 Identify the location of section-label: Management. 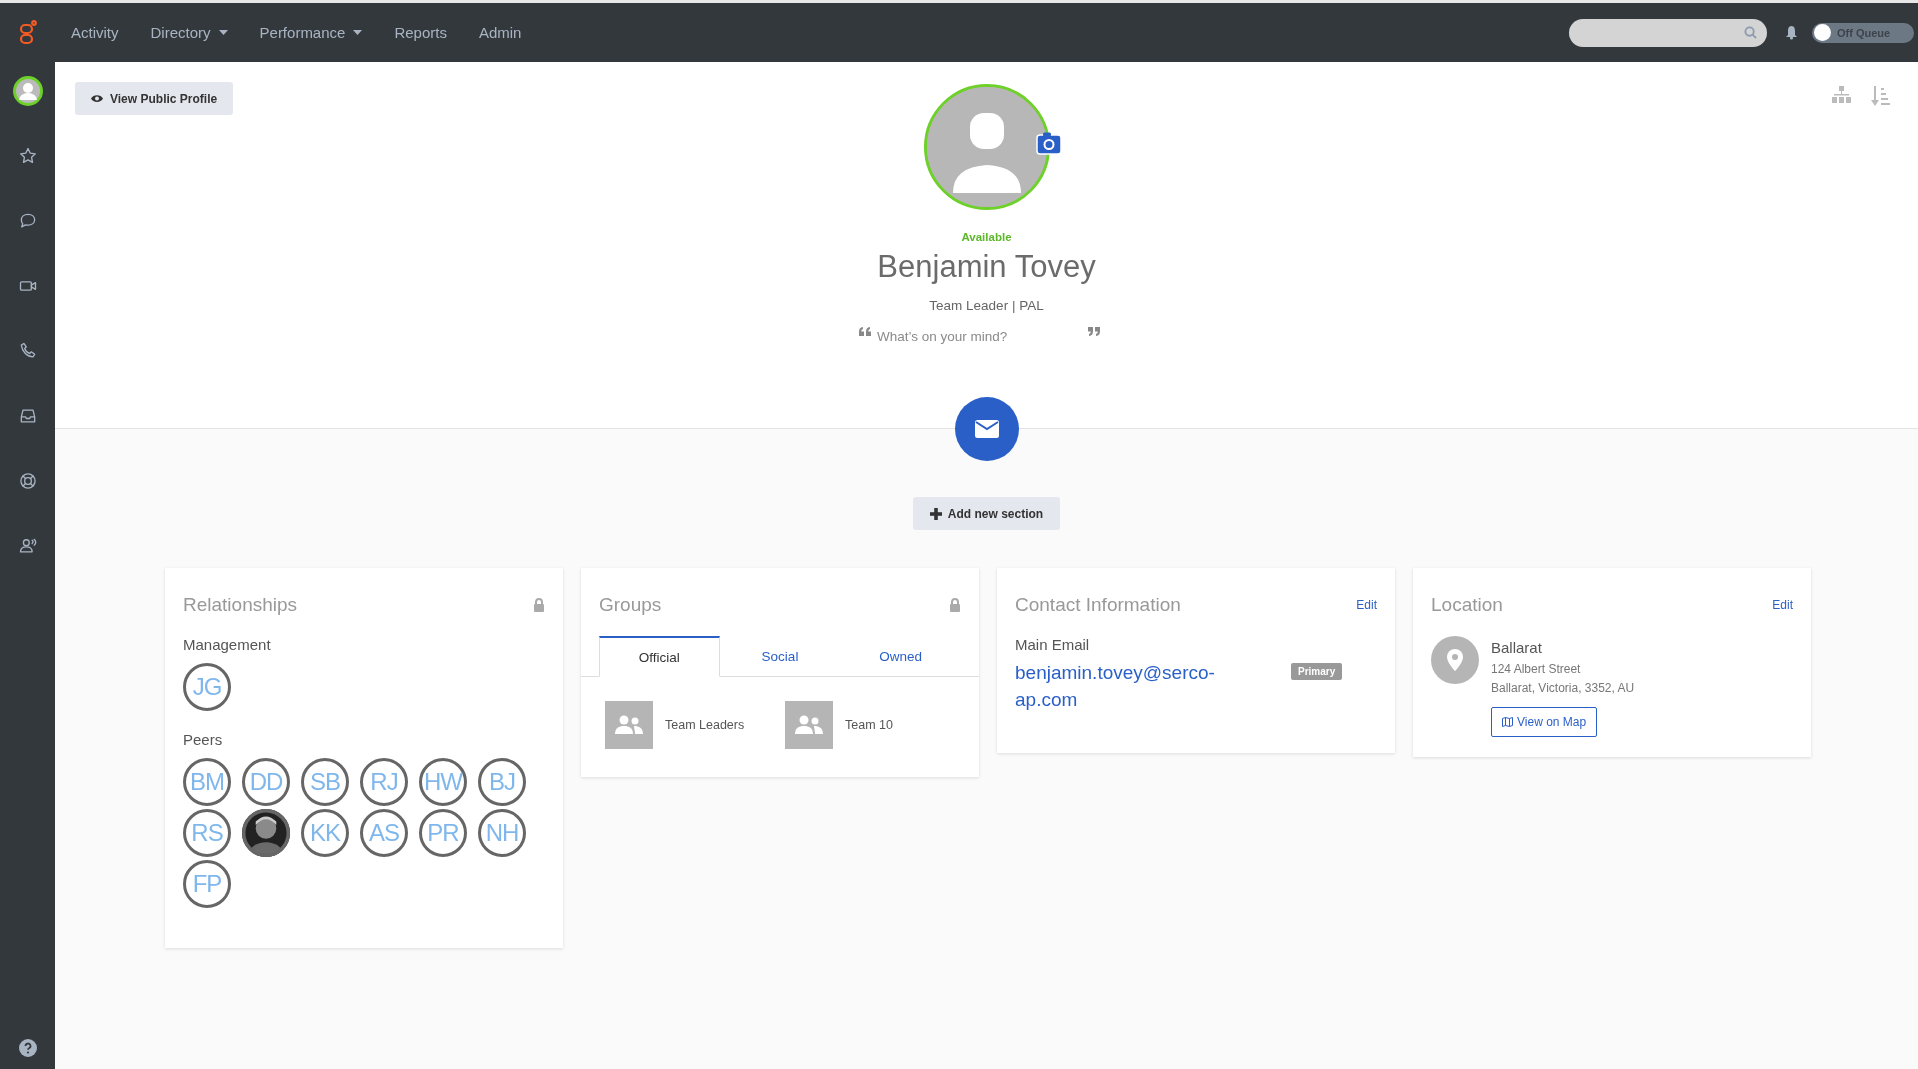
(227, 644).